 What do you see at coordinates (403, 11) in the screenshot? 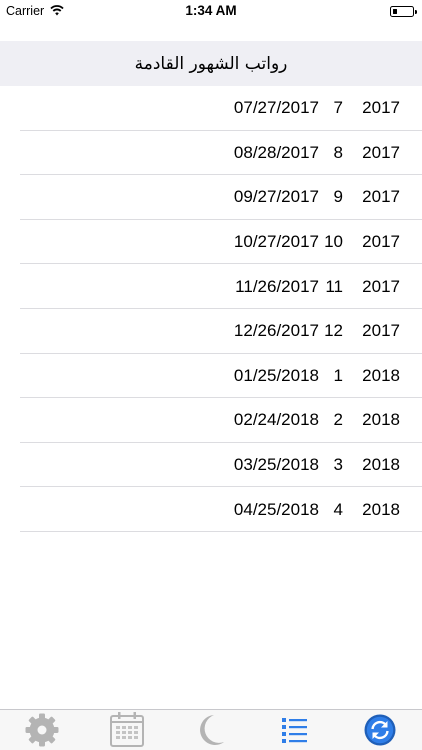
I see `battery-icon` at bounding box center [403, 11].